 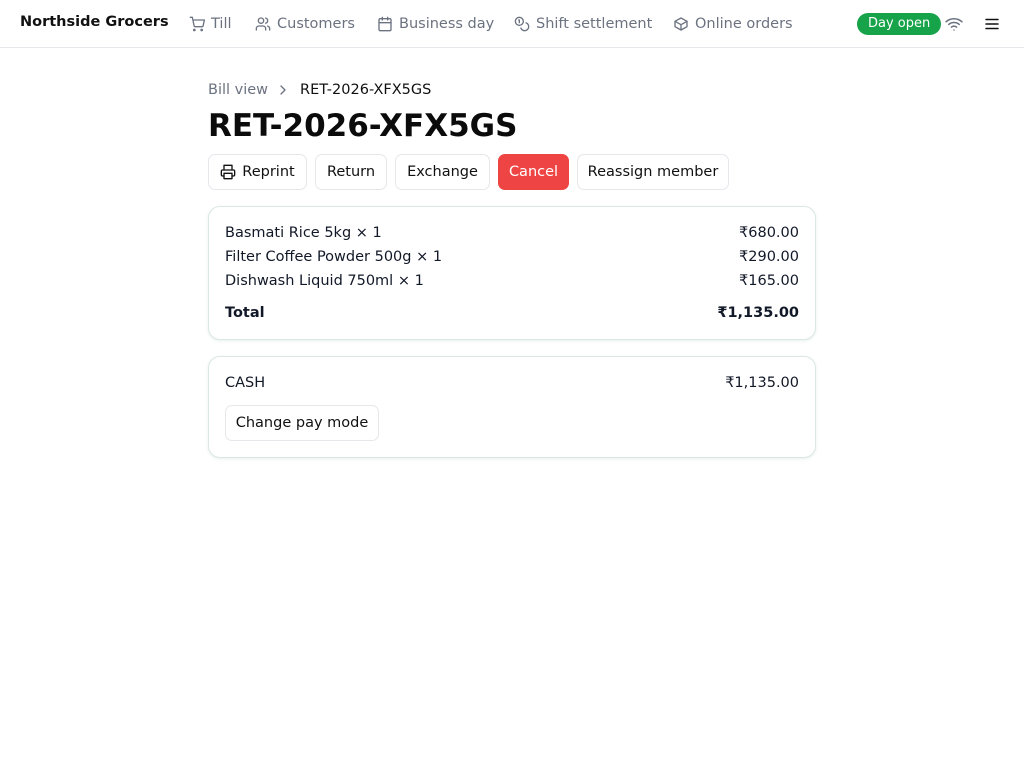 I want to click on printer-icon, so click(x=228, y=172).